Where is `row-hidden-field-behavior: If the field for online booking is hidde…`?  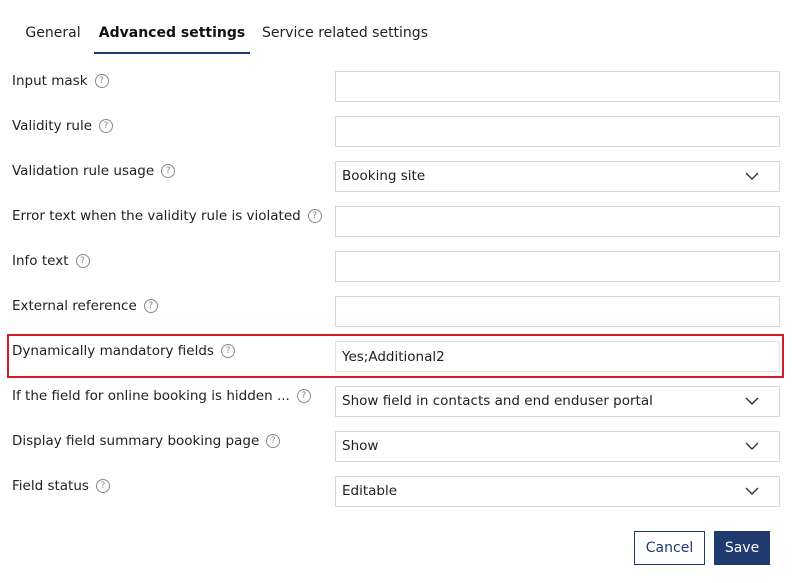
row-hidden-field-behavior: If the field for online booking is hidde… is located at coordinates (396, 403).